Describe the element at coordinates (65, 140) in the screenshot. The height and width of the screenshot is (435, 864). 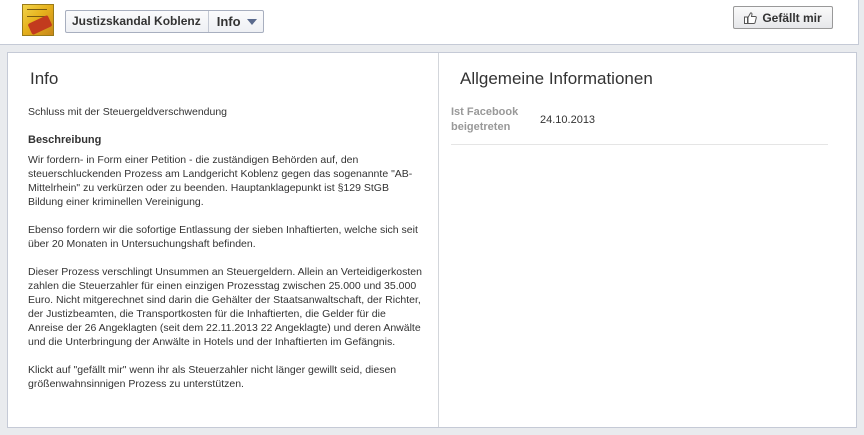
I see `description-heading: Beschreibung` at that location.